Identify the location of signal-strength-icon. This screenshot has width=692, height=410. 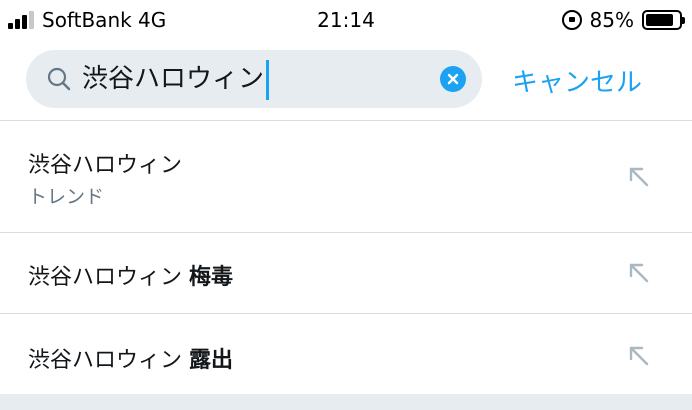
(21, 20).